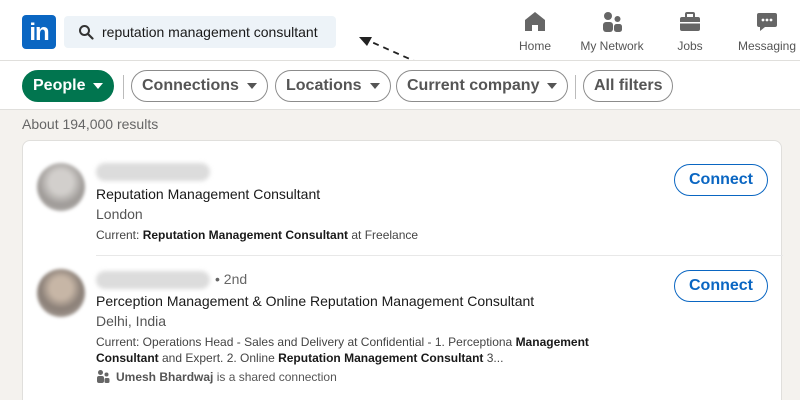  I want to click on filter-current-company-label: Current company, so click(473, 85).